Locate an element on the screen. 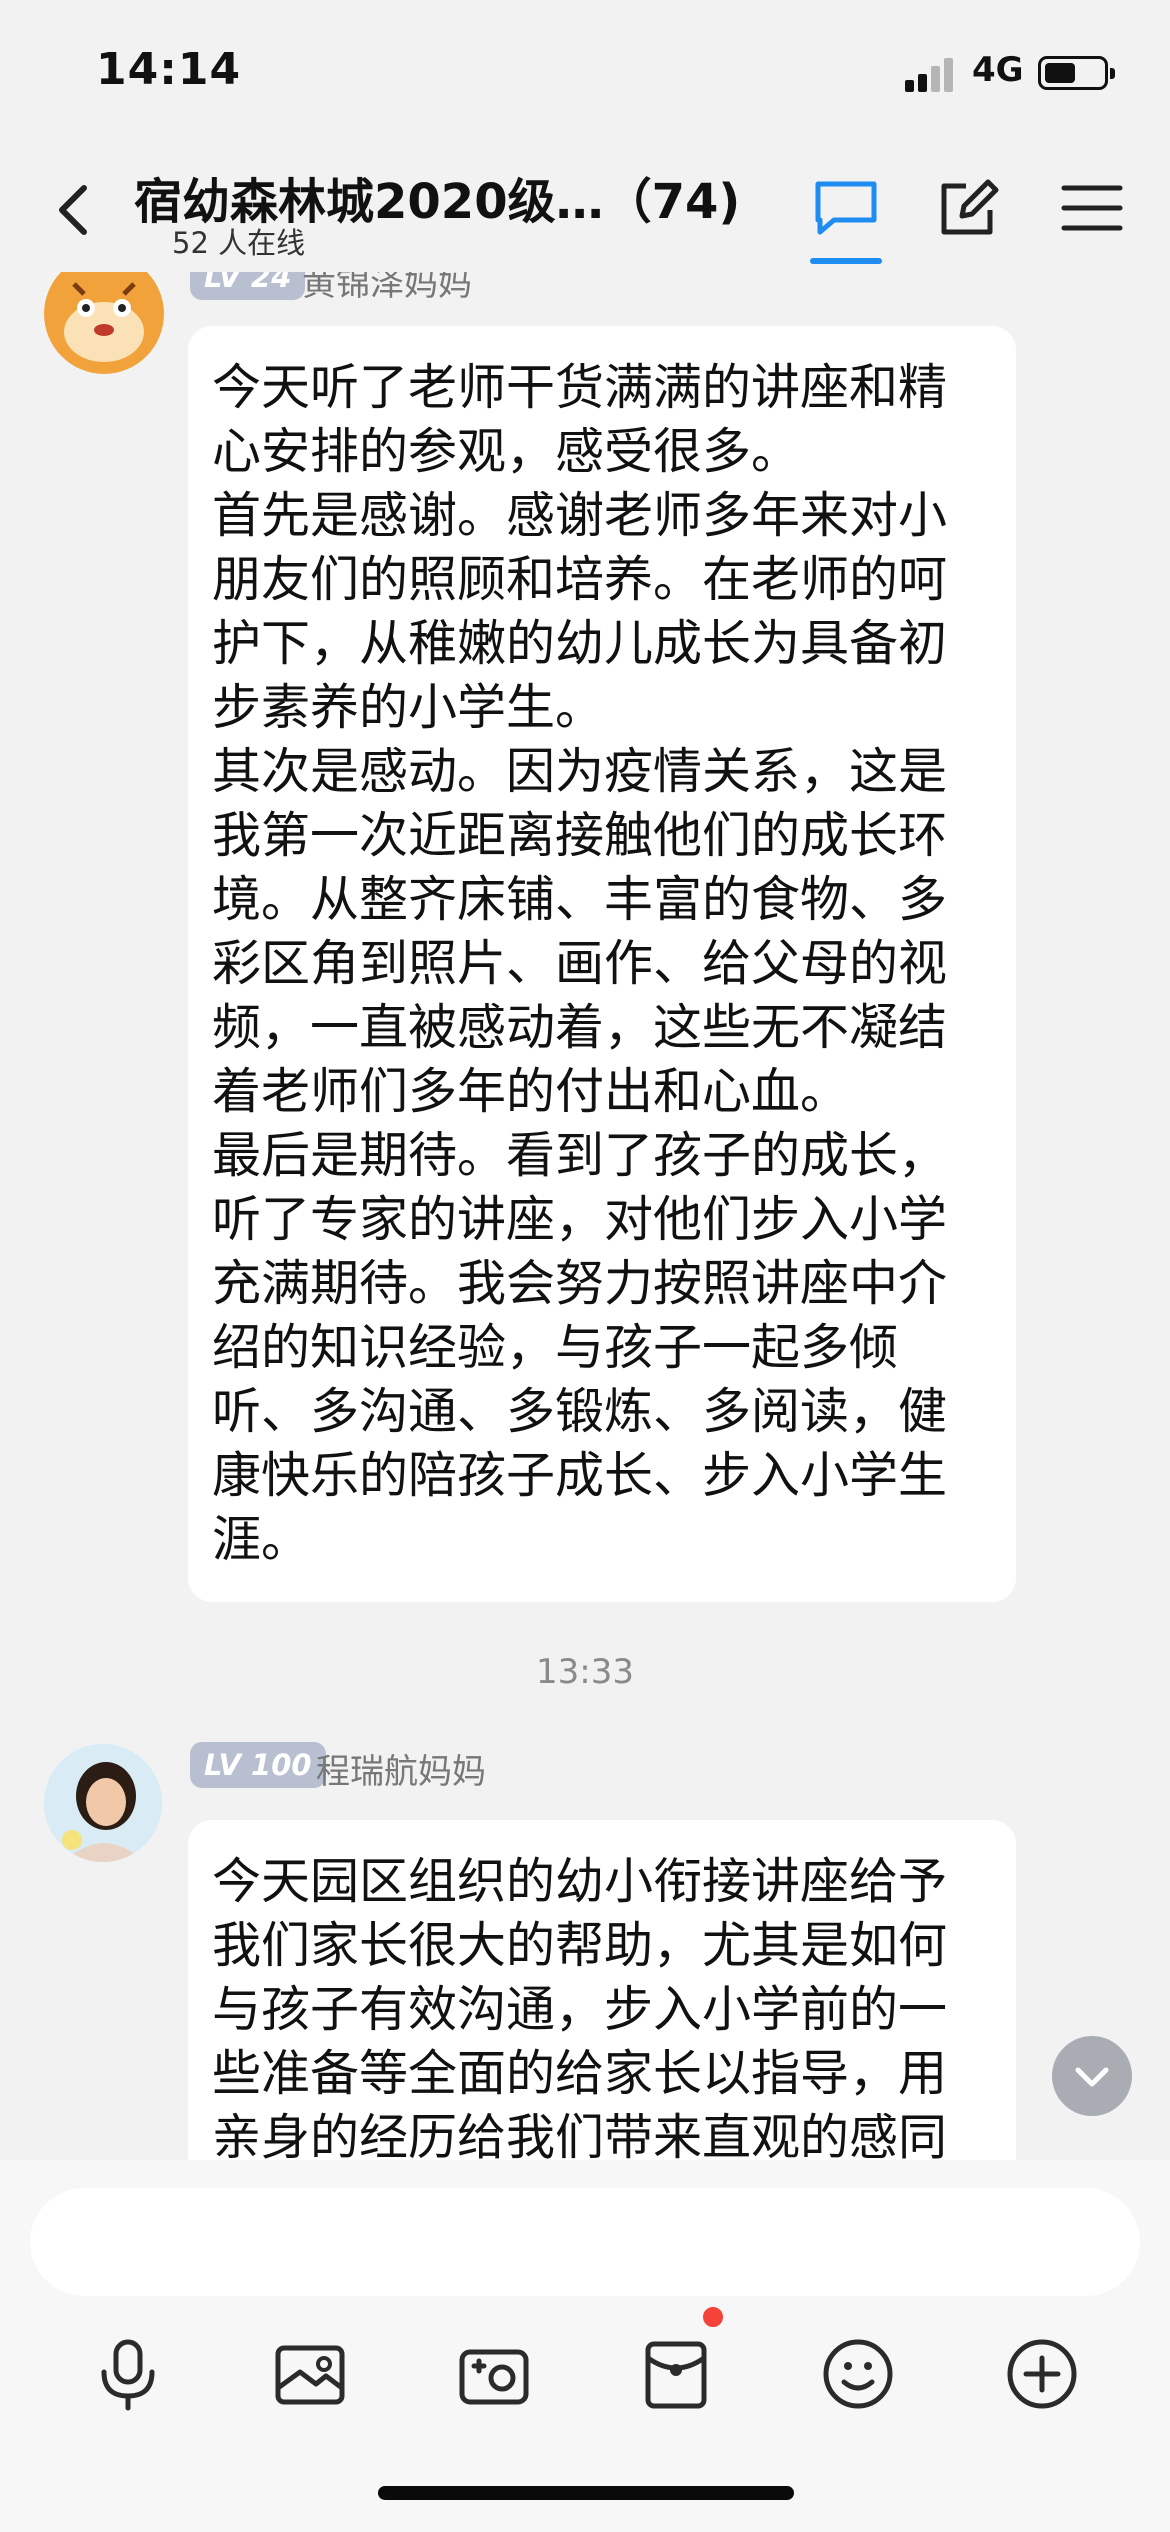 The width and height of the screenshot is (1170, 2532). chat-header: 宿幼森林城2020级…（74) 52 人在线 is located at coordinates (585, 206).